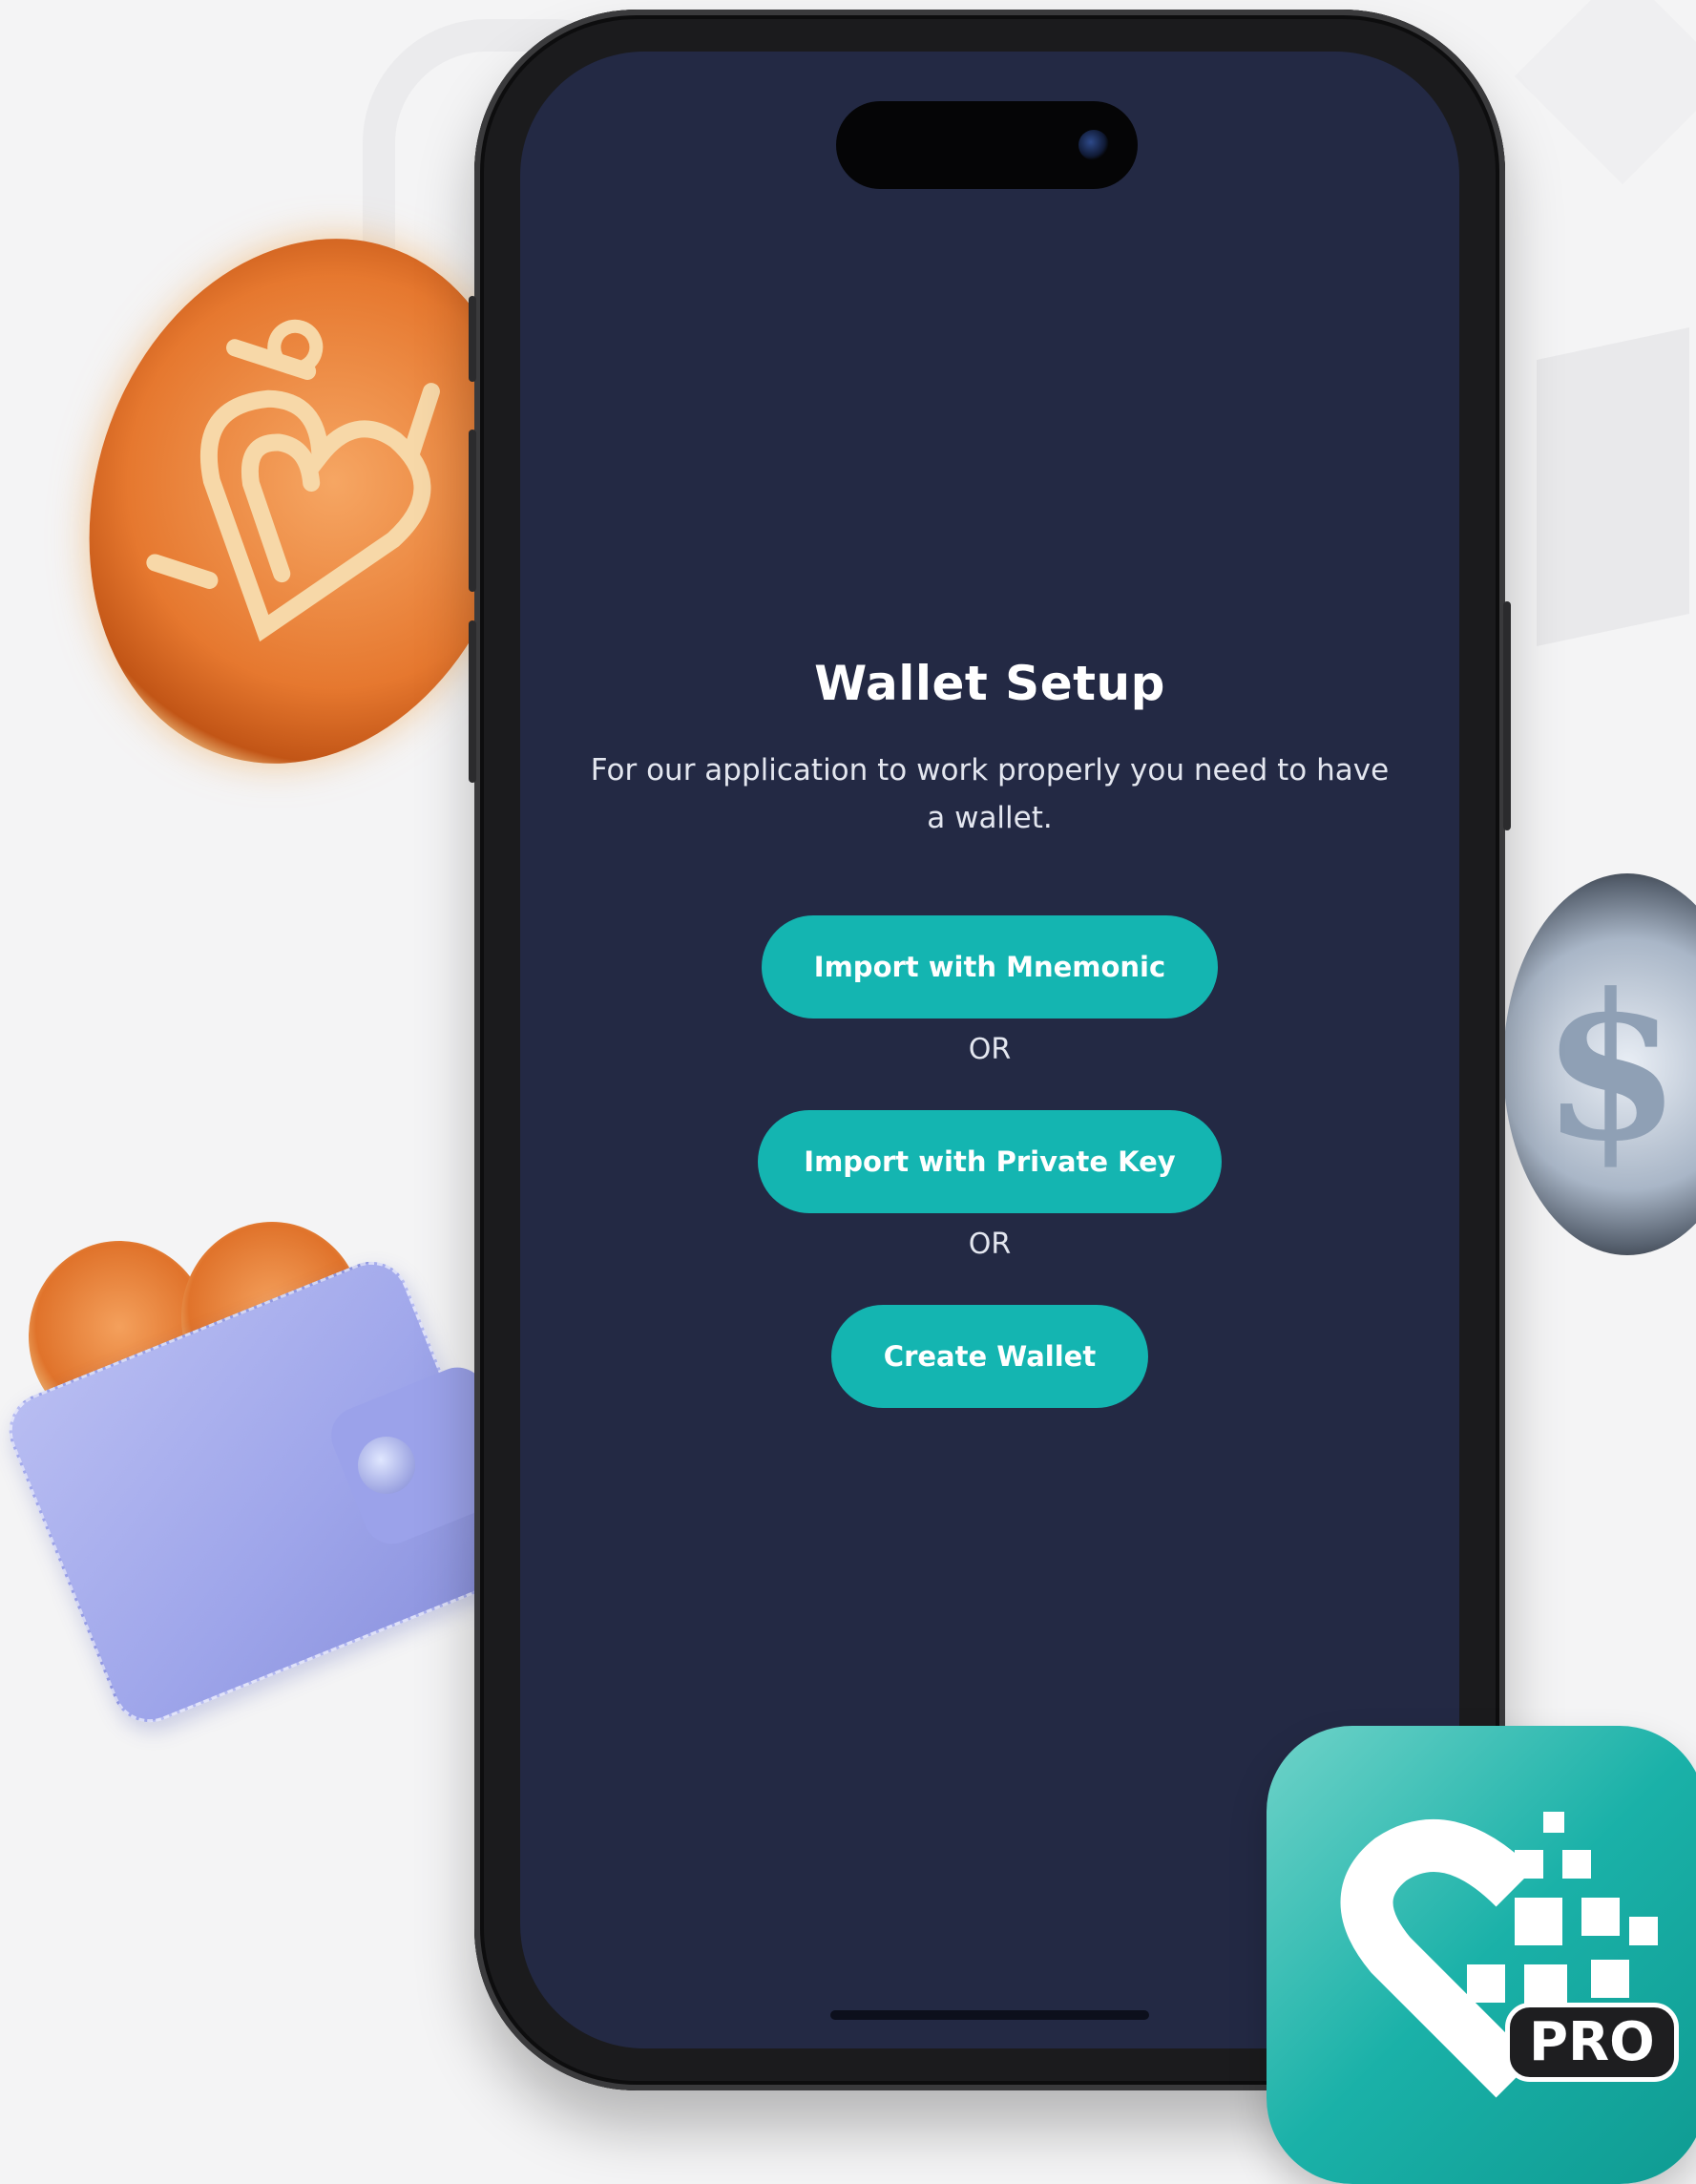 This screenshot has width=1696, height=2184. Describe the element at coordinates (1599, 1064) in the screenshot. I see `silver-dollar-coin-icon: $` at that location.